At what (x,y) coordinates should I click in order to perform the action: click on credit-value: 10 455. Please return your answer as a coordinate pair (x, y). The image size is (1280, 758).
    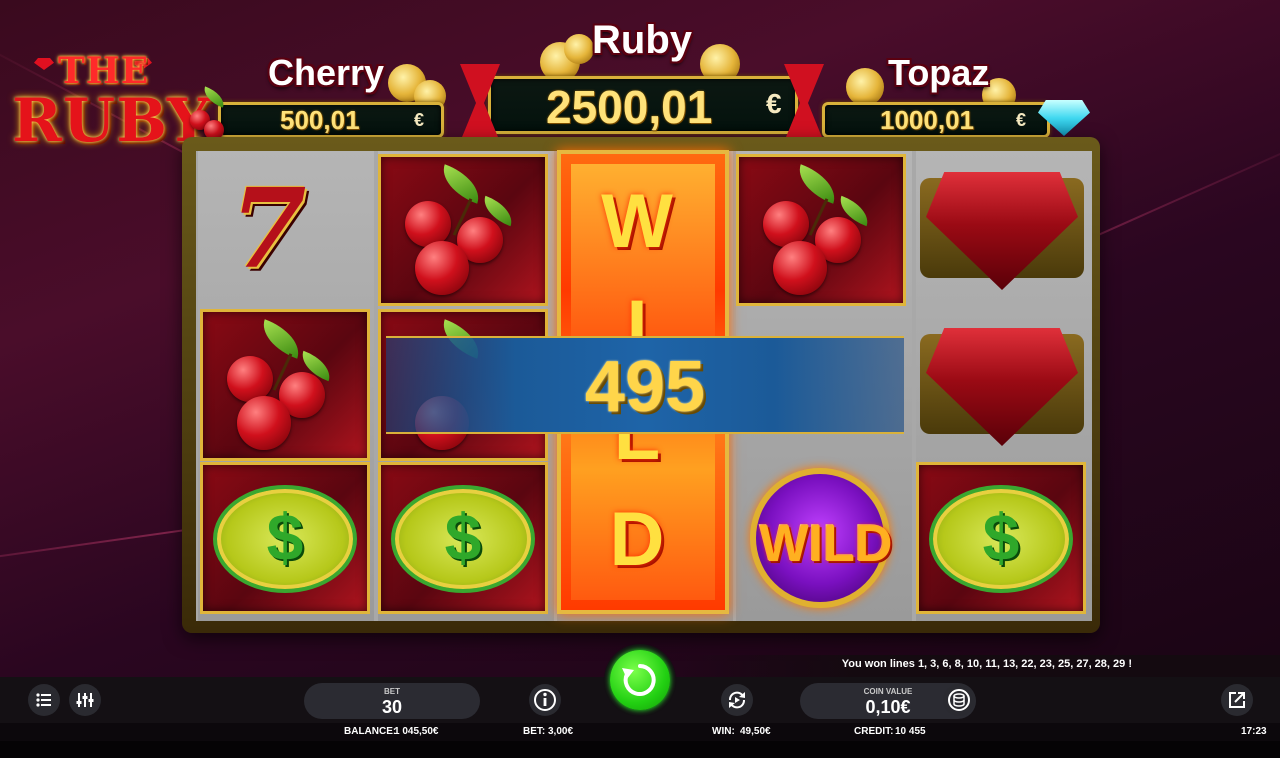
    Looking at the image, I should click on (910, 731).